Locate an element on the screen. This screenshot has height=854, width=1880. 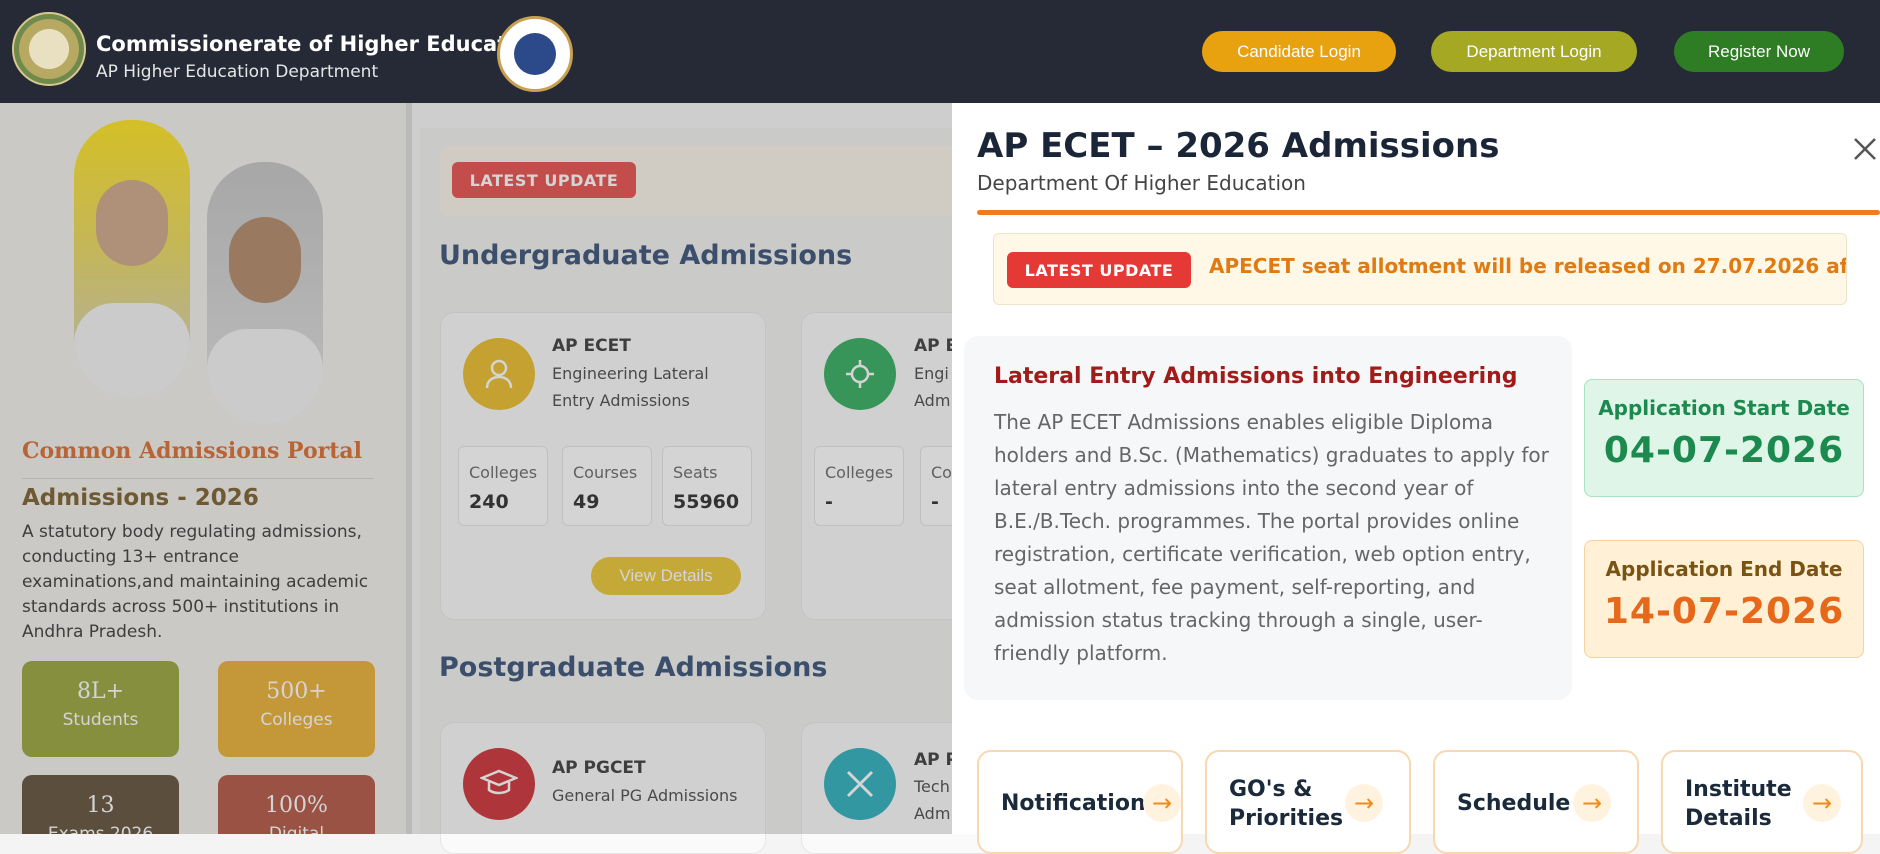
application-end-box: Application End Date 14-07-2026 is located at coordinates (1724, 599).